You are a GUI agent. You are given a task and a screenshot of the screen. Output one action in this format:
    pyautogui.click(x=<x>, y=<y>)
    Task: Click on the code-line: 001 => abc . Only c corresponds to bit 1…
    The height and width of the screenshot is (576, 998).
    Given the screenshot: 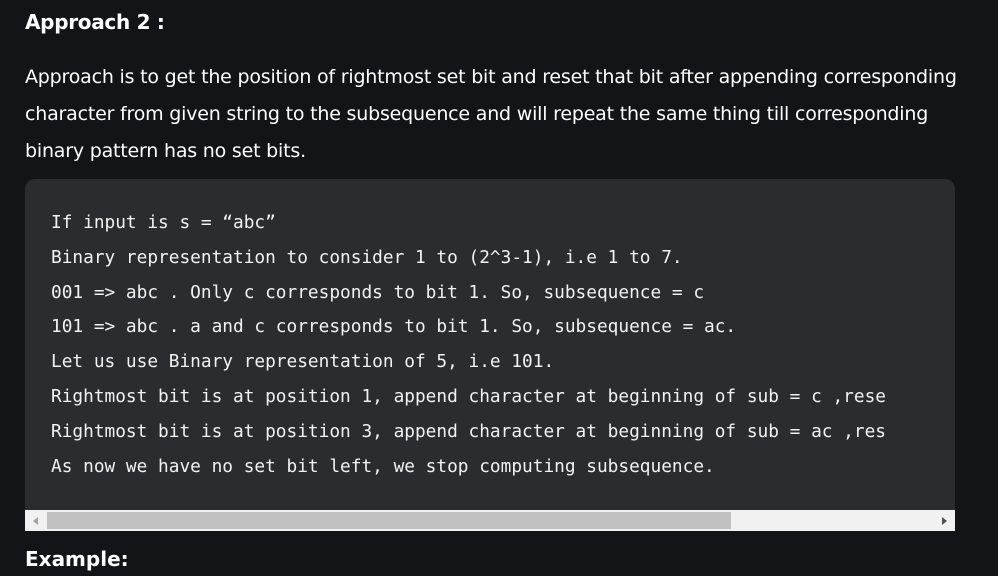 What is the action you would take?
    pyautogui.click(x=378, y=292)
    